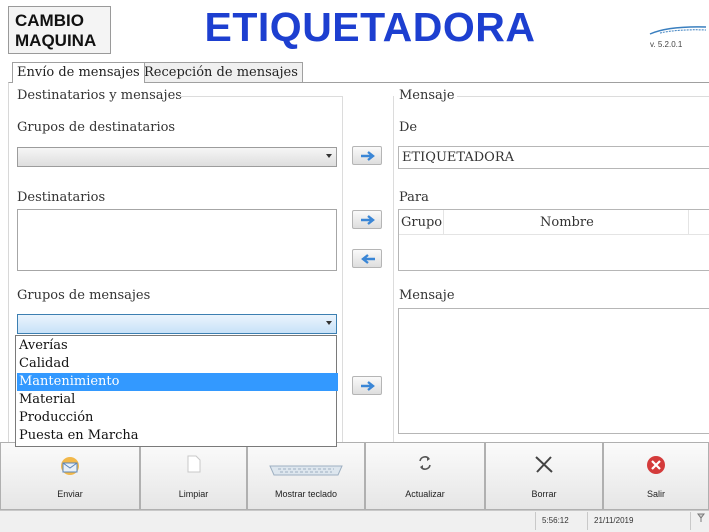 The width and height of the screenshot is (709, 532). What do you see at coordinates (84, 295) in the screenshot?
I see `message-groups-label: Grupos de mensajes` at bounding box center [84, 295].